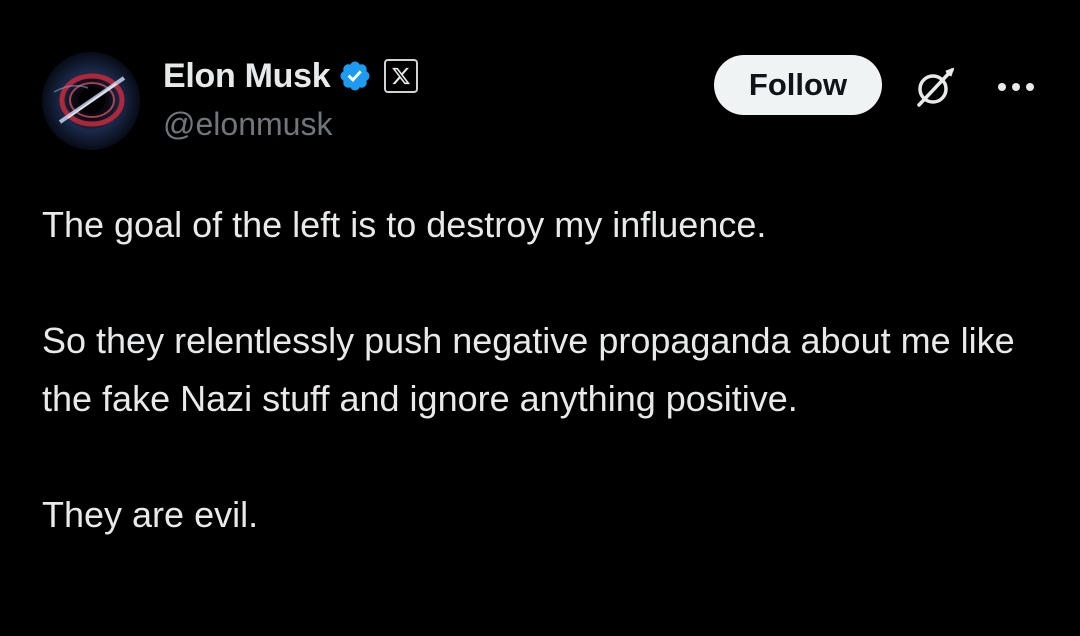 Image resolution: width=1080 pixels, height=636 pixels. Describe the element at coordinates (798, 85) in the screenshot. I see `follow-button: Follow` at that location.